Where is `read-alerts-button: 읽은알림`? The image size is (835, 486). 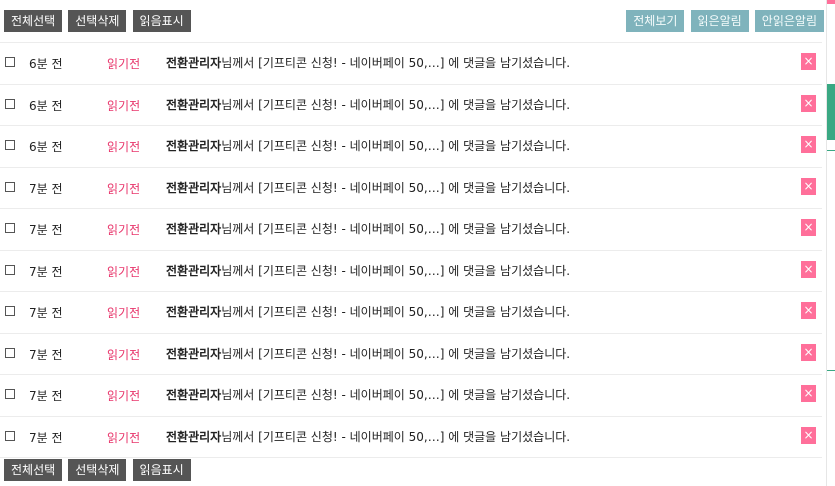
read-alerts-button: 읽은알림 is located at coordinates (719, 21).